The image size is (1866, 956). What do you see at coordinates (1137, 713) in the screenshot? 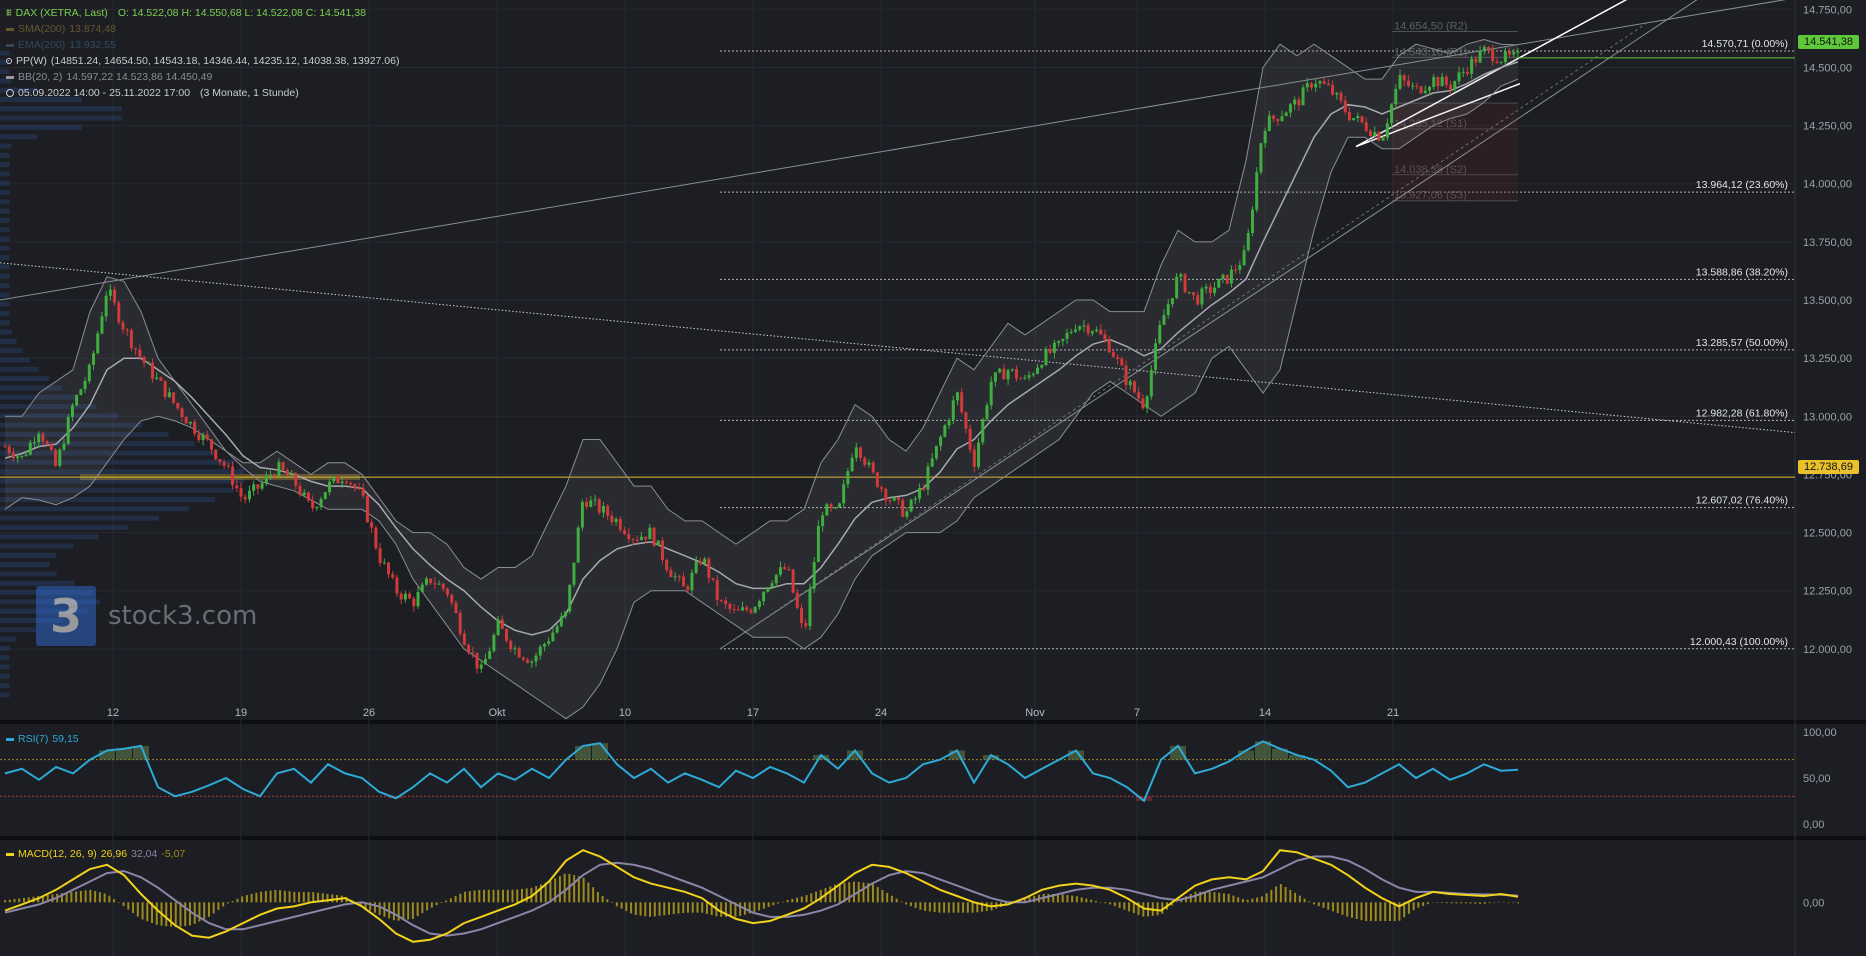
I see `x-tick-label: 7` at bounding box center [1137, 713].